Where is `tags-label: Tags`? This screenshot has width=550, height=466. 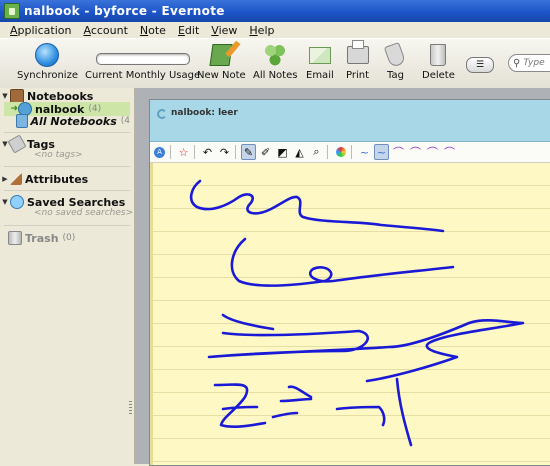
tags-label: Tags is located at coordinates (41, 144).